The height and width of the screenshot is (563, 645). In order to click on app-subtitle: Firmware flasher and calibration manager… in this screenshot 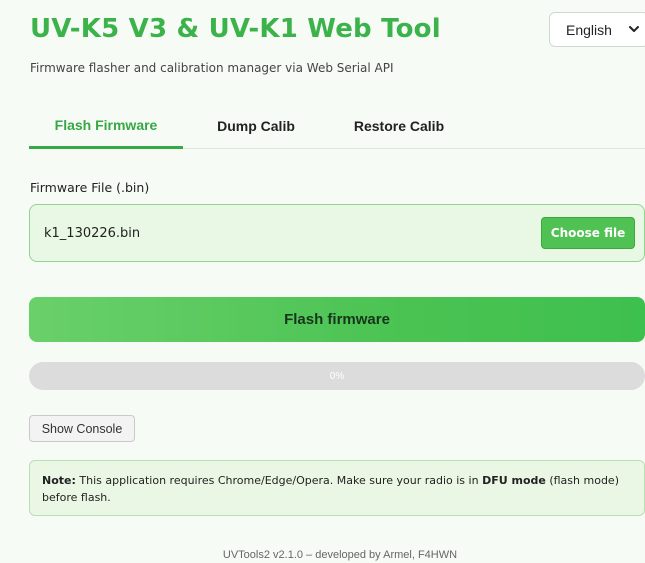, I will do `click(212, 68)`.